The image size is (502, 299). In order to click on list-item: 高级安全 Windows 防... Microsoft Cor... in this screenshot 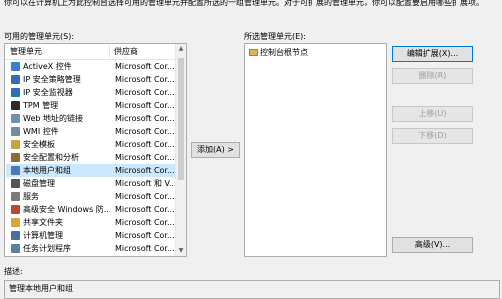, I will do `click(91, 209)`.